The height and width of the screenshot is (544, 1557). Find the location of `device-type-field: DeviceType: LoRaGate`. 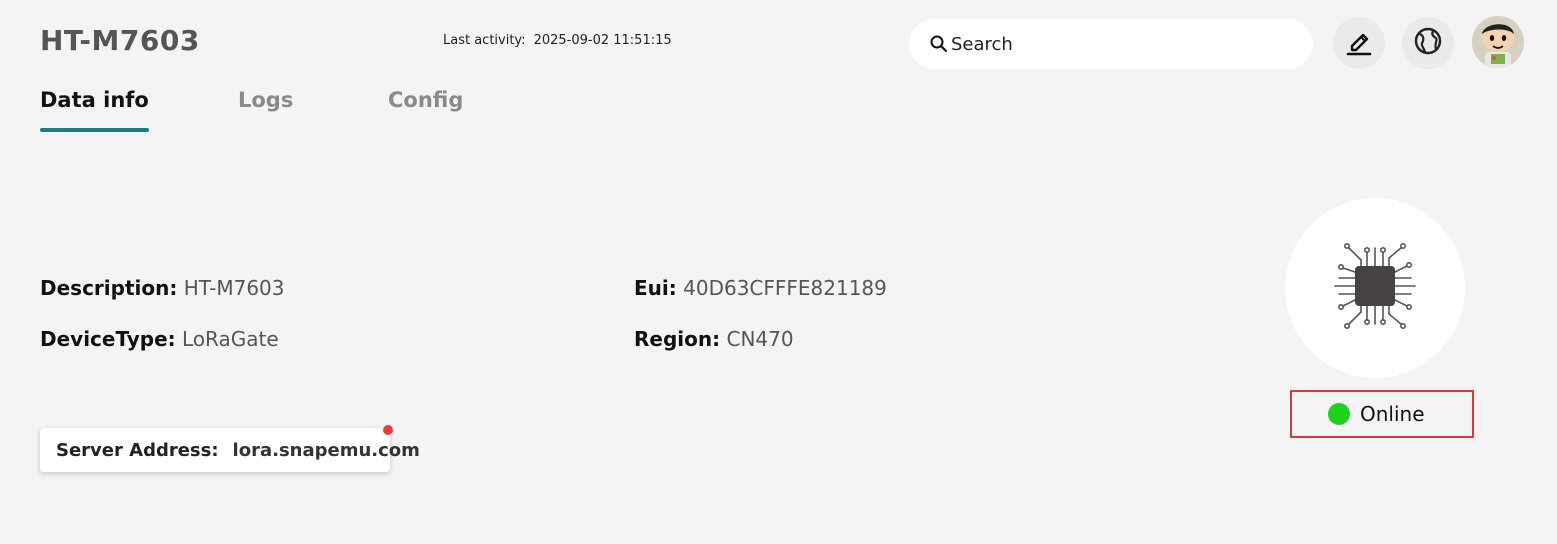

device-type-field: DeviceType: LoRaGate is located at coordinates (159, 339).